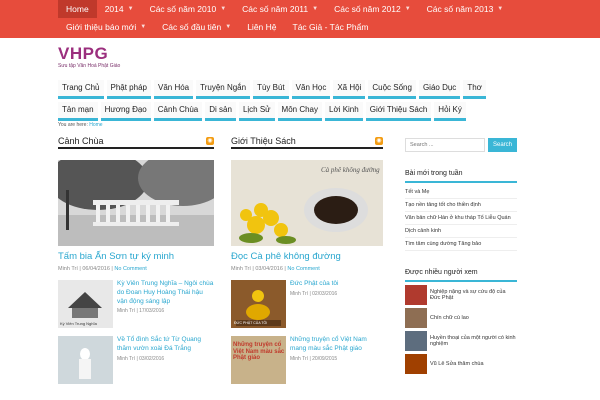 Image resolution: width=600 pixels, height=400 pixels. I want to click on section-title: Cảnh Chùa, so click(81, 141).